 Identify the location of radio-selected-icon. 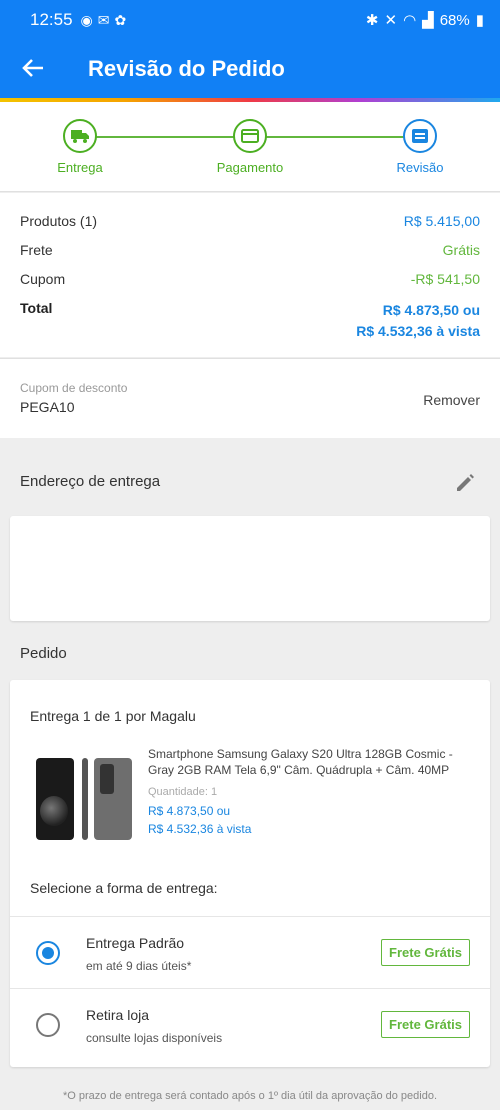
(48, 953).